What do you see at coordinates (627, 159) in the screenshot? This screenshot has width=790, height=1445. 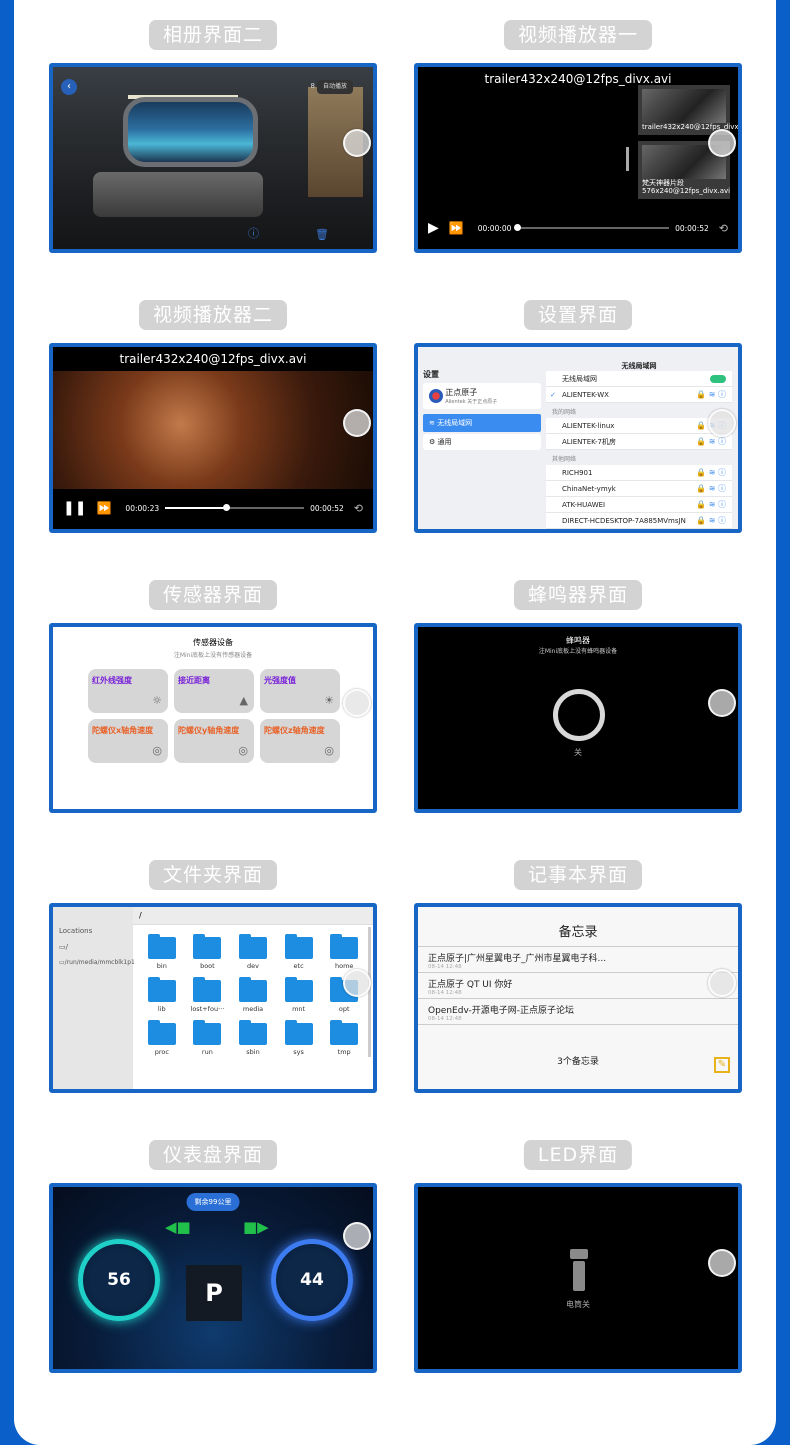 I see `playlist-scrollbar` at bounding box center [627, 159].